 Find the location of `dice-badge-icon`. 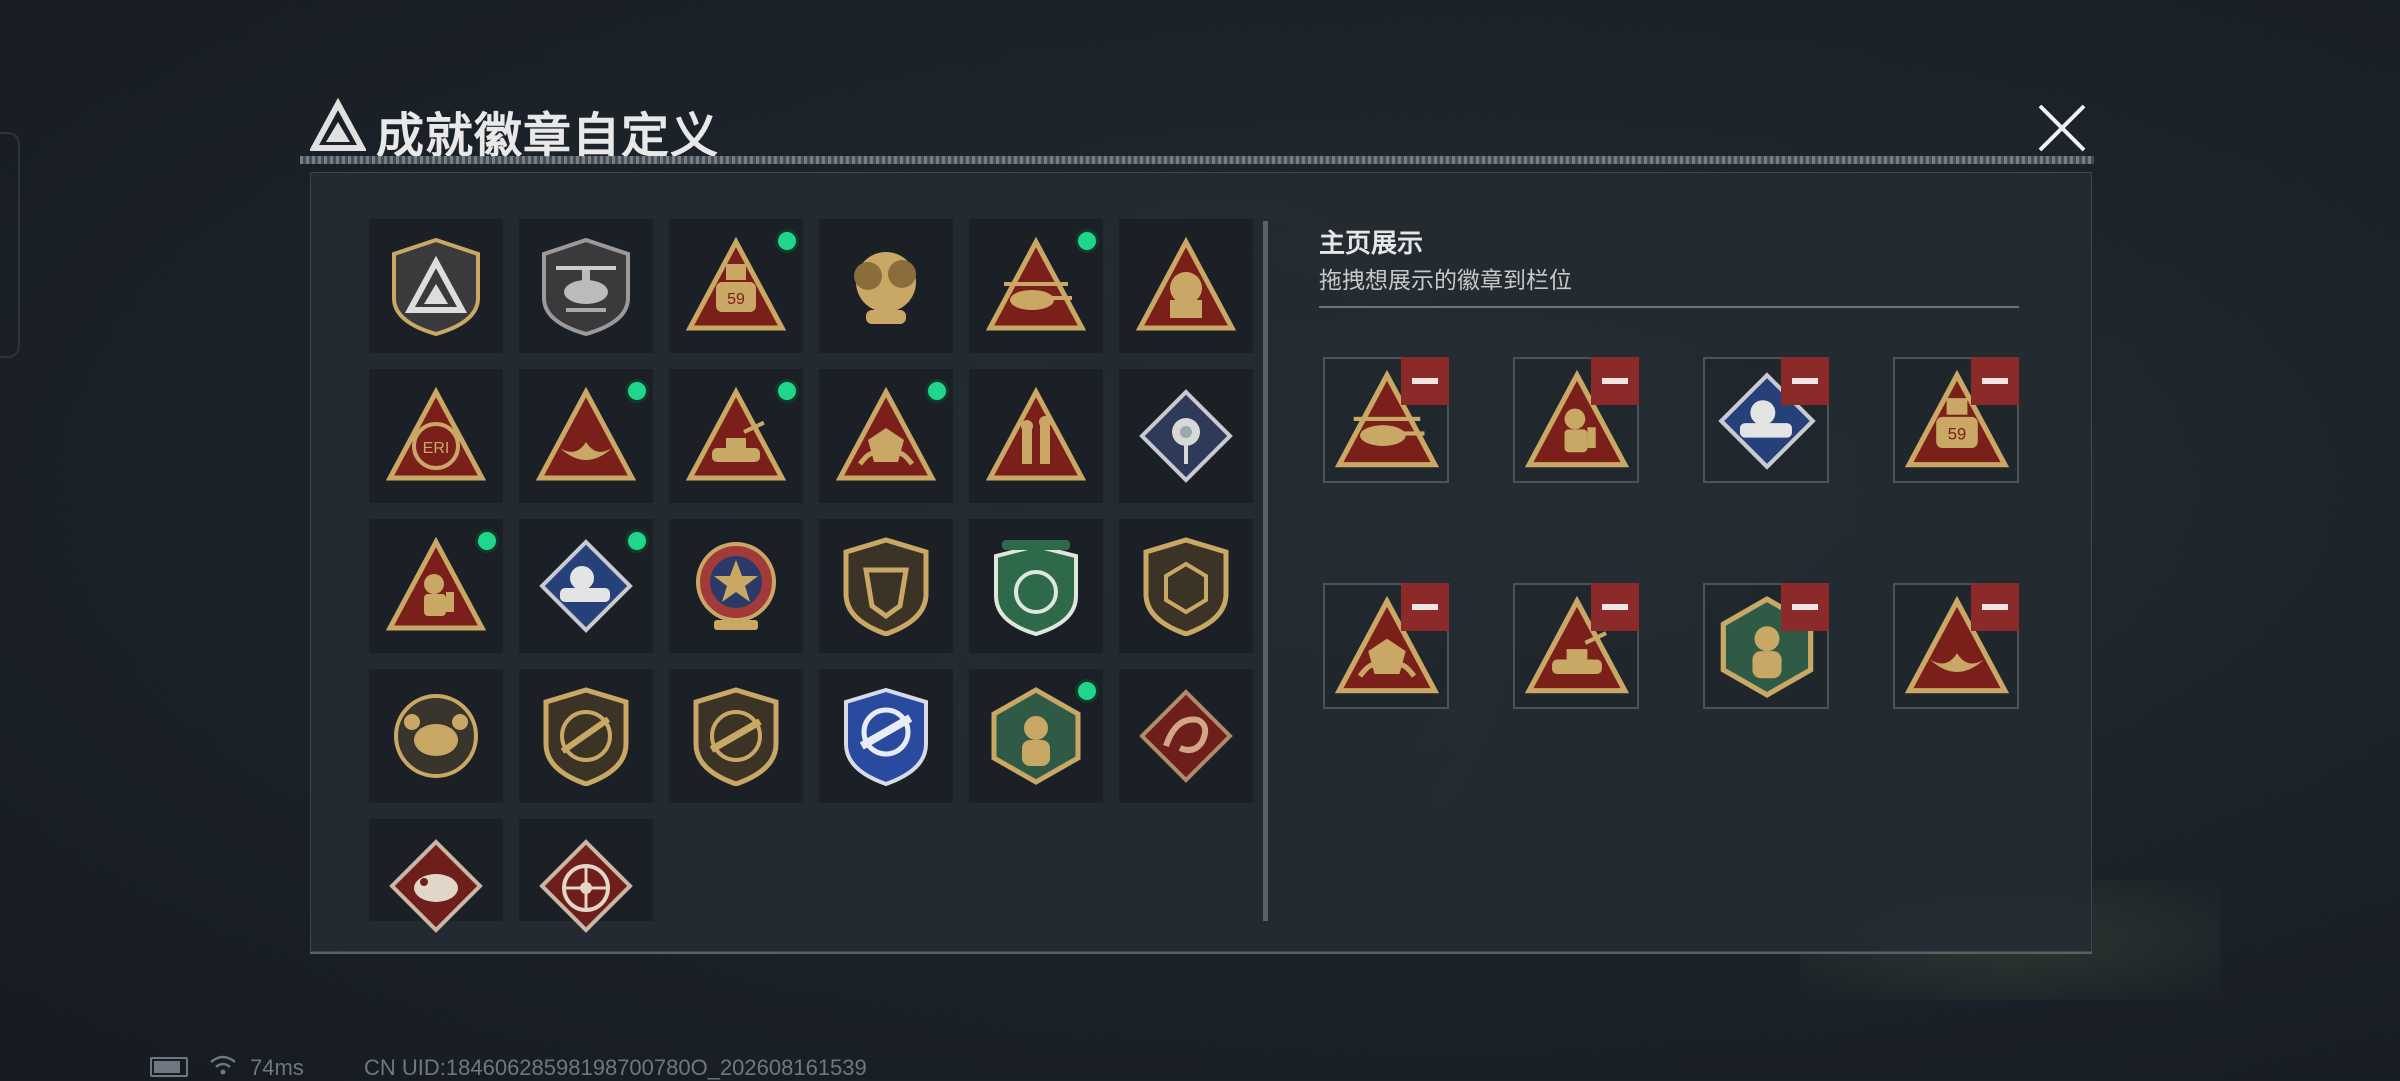

dice-badge-icon is located at coordinates (886, 433).